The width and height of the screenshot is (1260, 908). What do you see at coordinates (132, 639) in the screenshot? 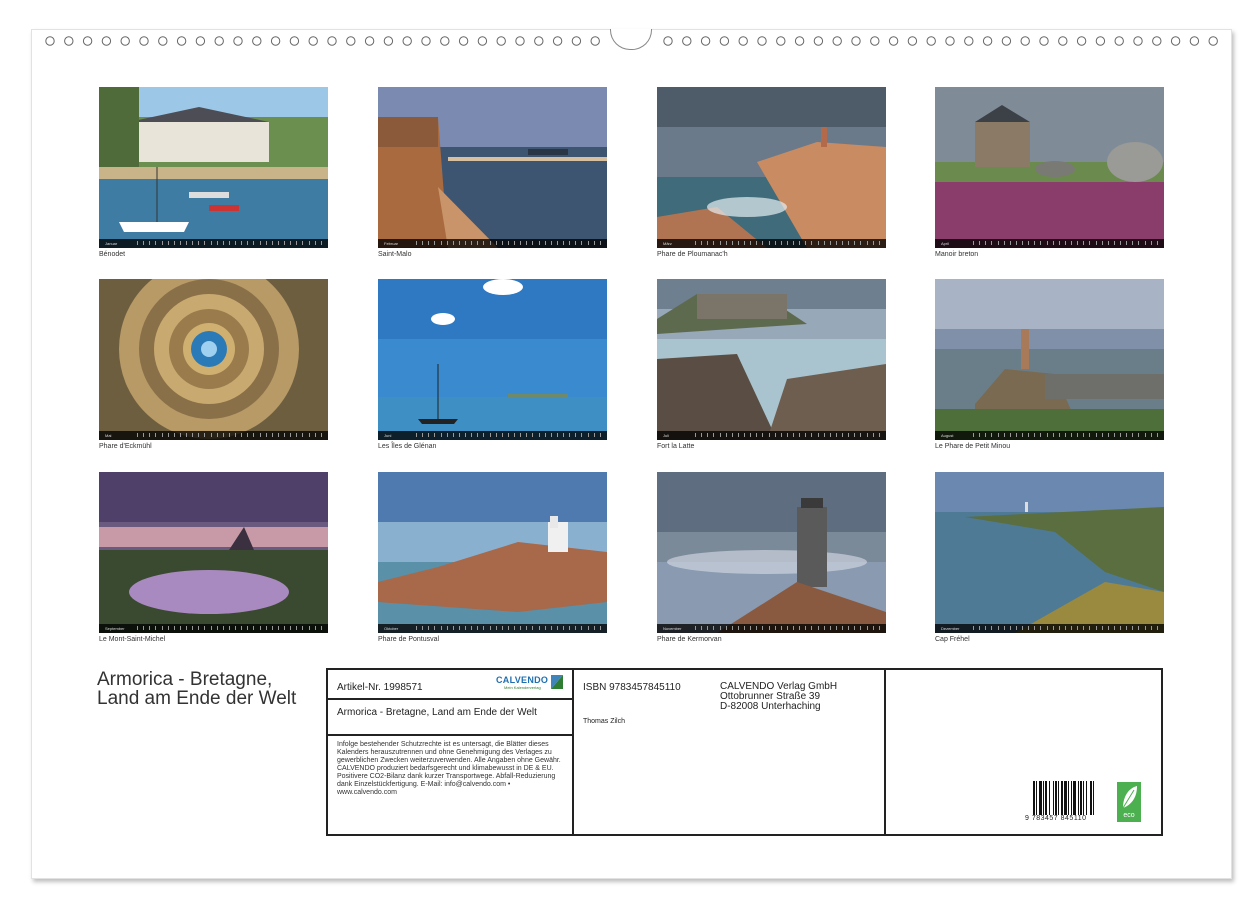
I see `photo-caption: Le Mont-Saint-Michel` at bounding box center [132, 639].